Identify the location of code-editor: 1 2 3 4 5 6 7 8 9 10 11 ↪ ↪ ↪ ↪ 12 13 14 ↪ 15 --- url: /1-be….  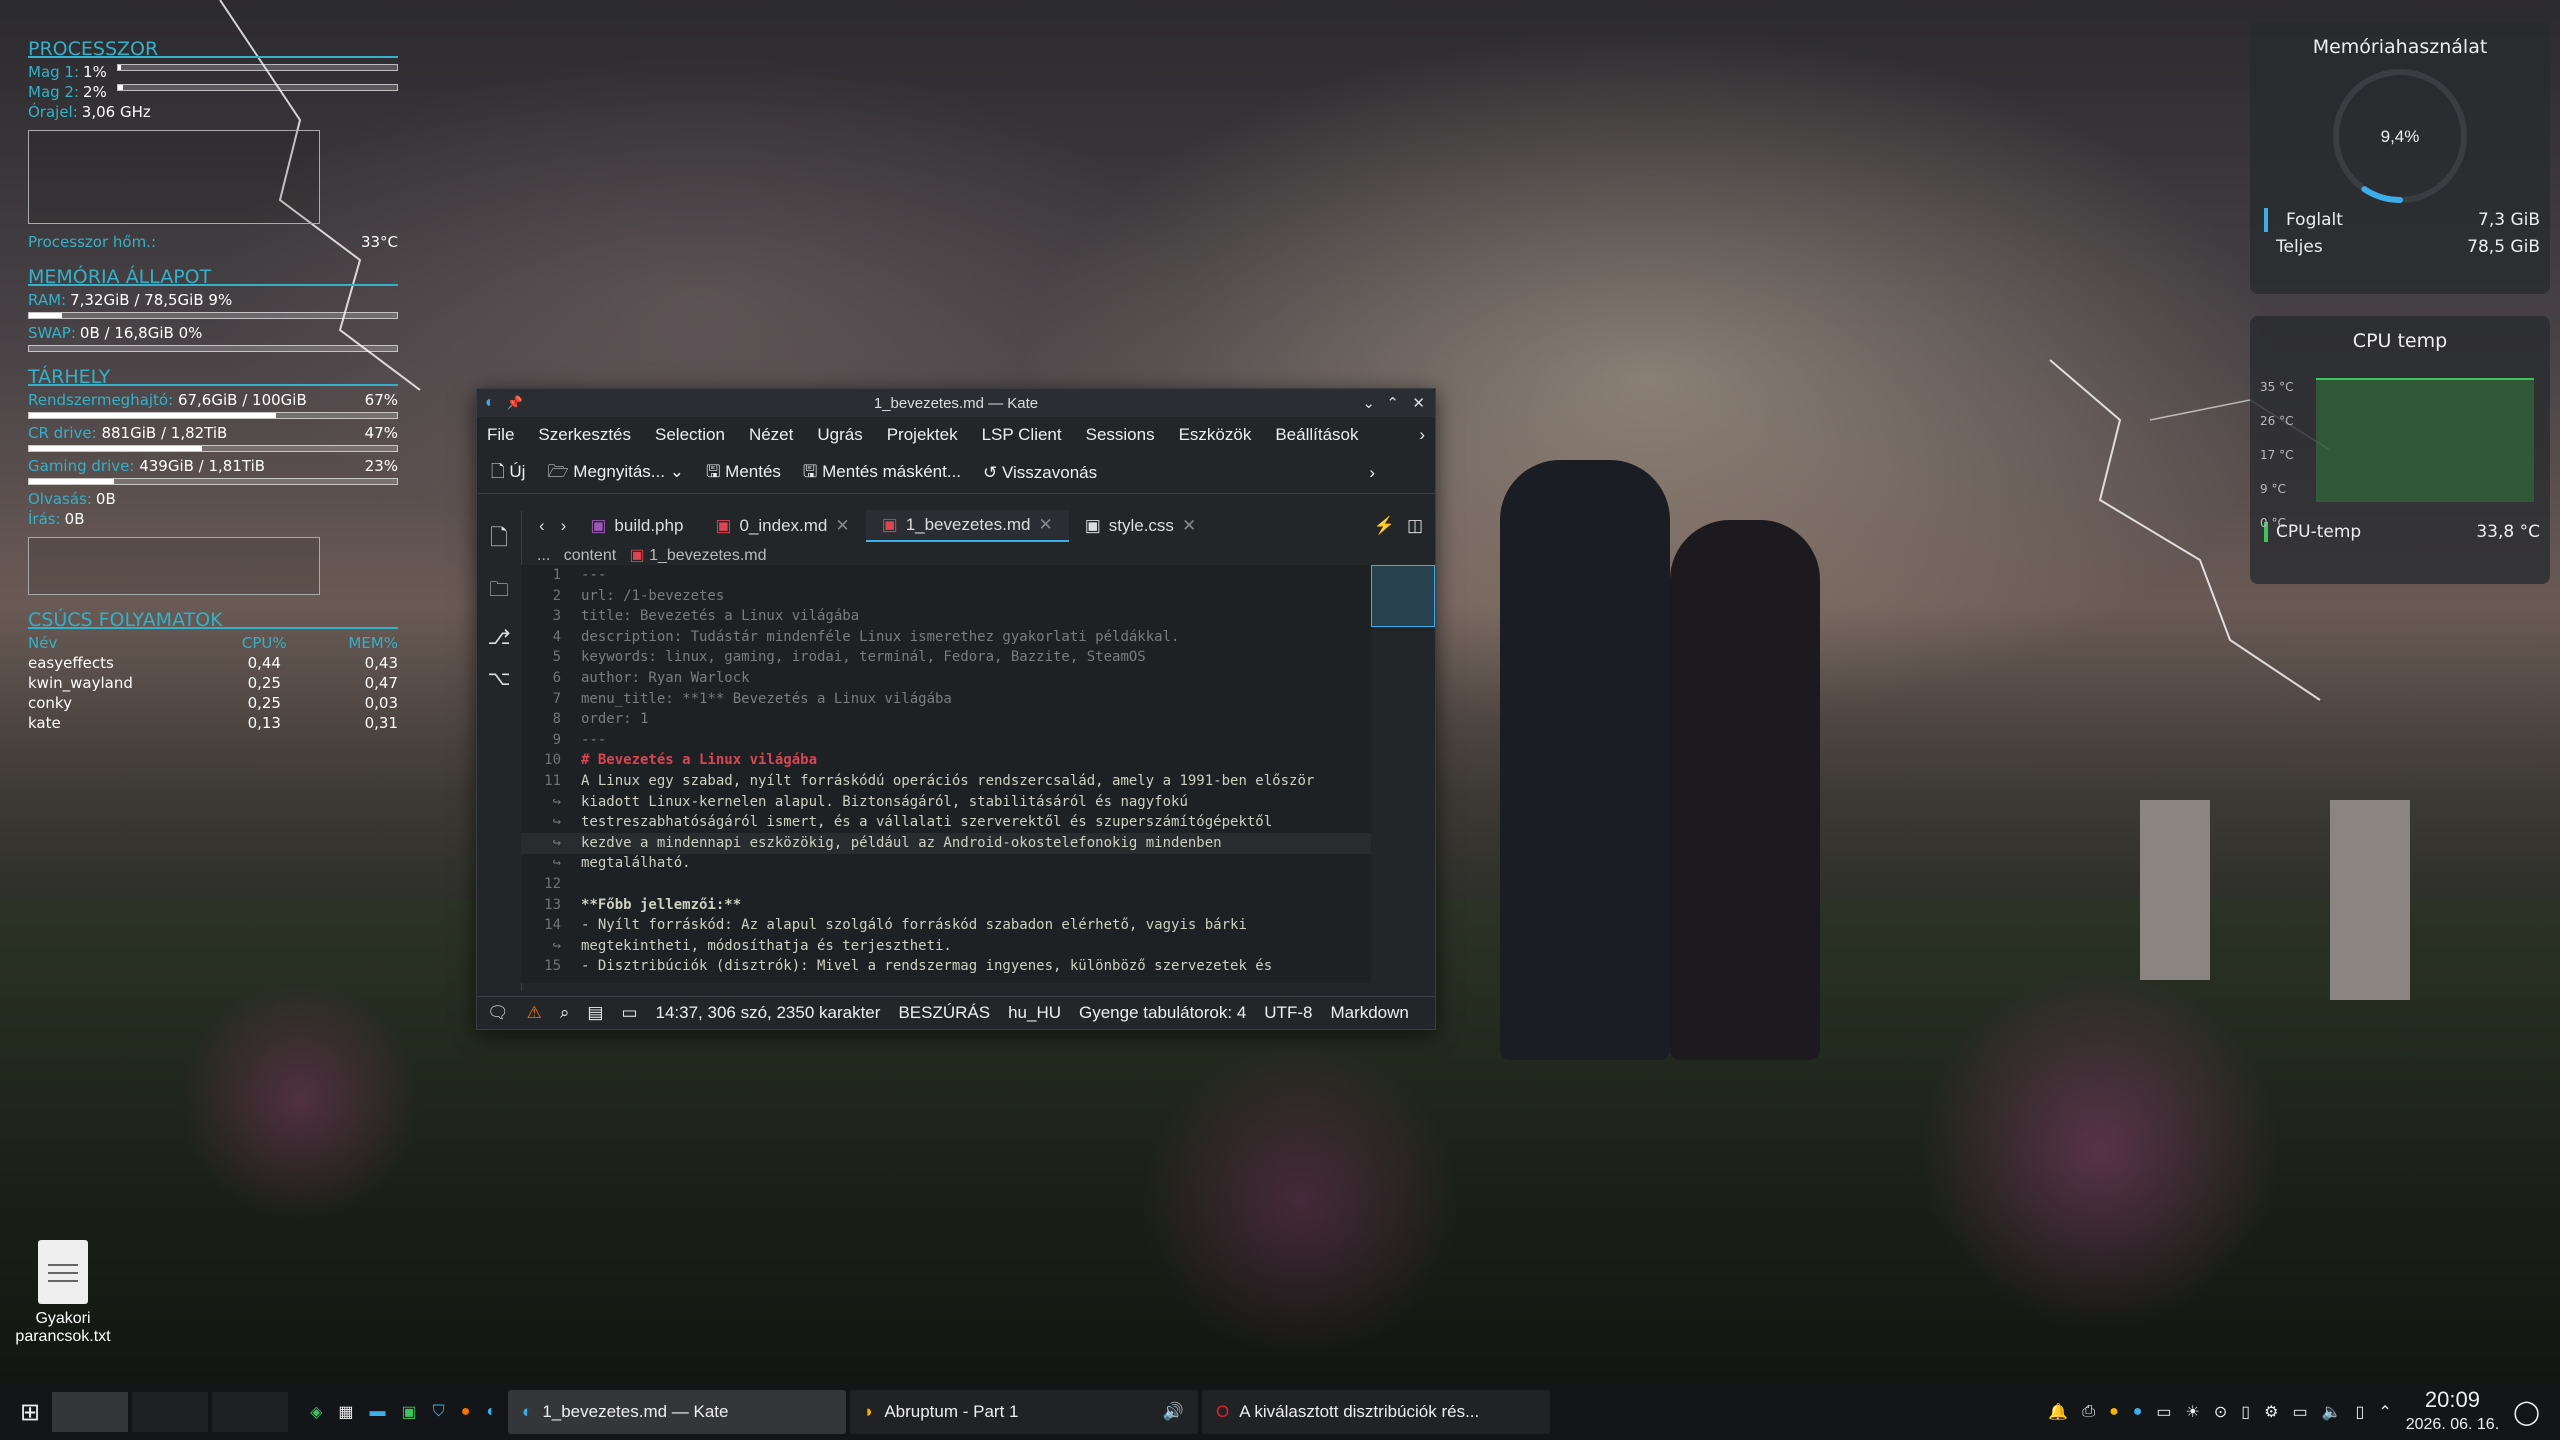
(946, 774).